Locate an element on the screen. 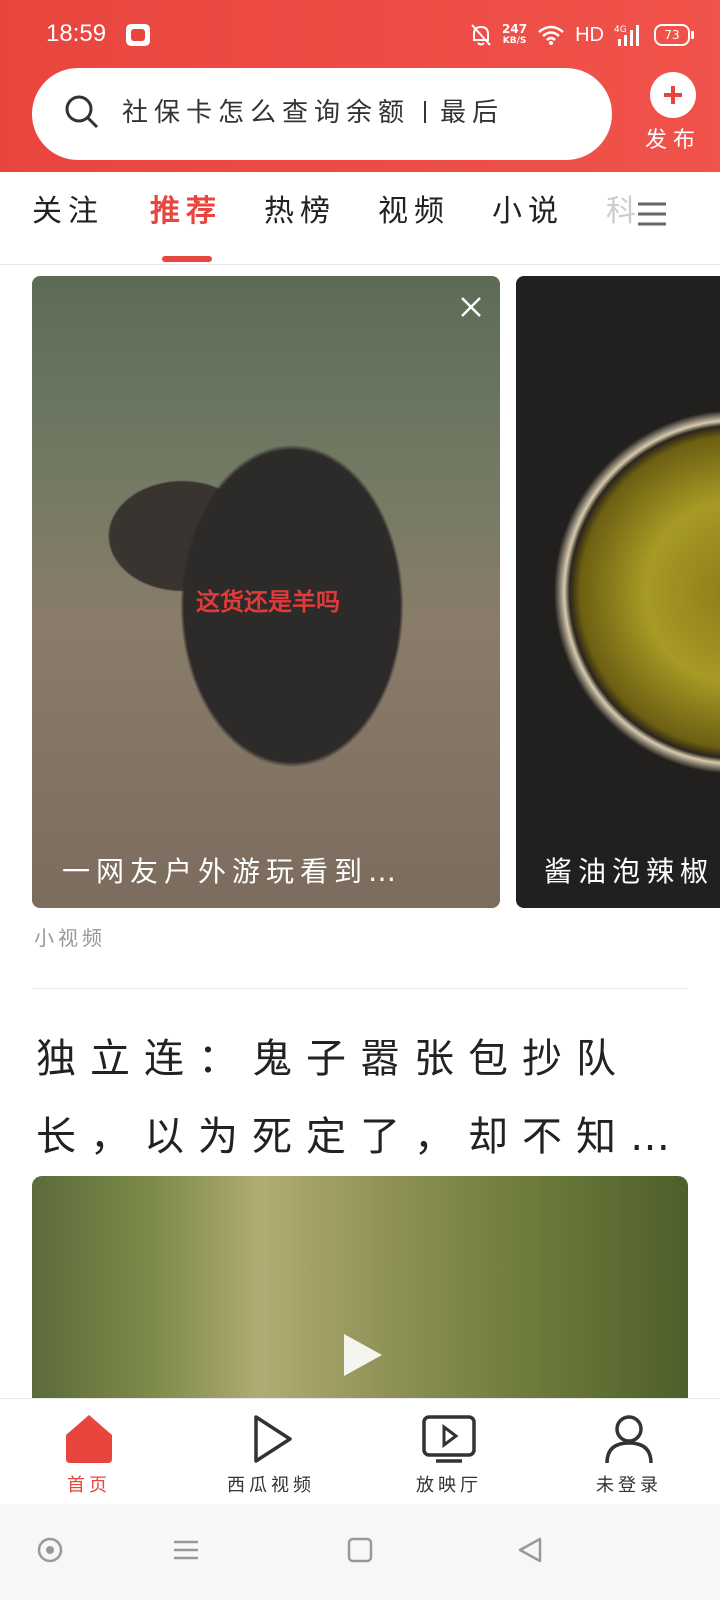 This screenshot has width=720, height=1600. search-bar: 社保卡怎么查询余额 最后 is located at coordinates (322, 114).